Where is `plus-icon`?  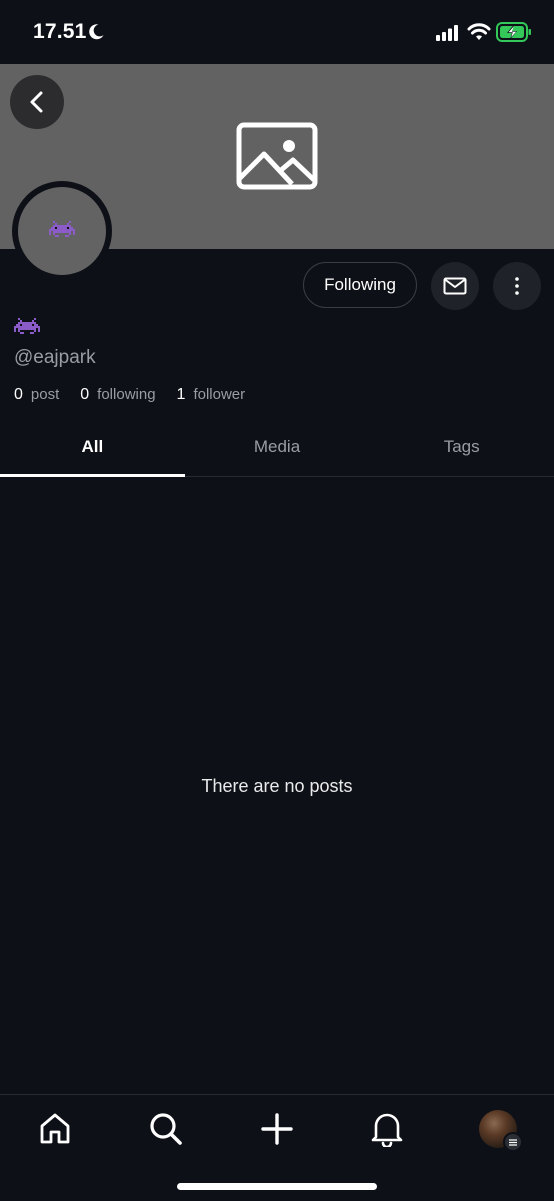
plus-icon is located at coordinates (277, 1129).